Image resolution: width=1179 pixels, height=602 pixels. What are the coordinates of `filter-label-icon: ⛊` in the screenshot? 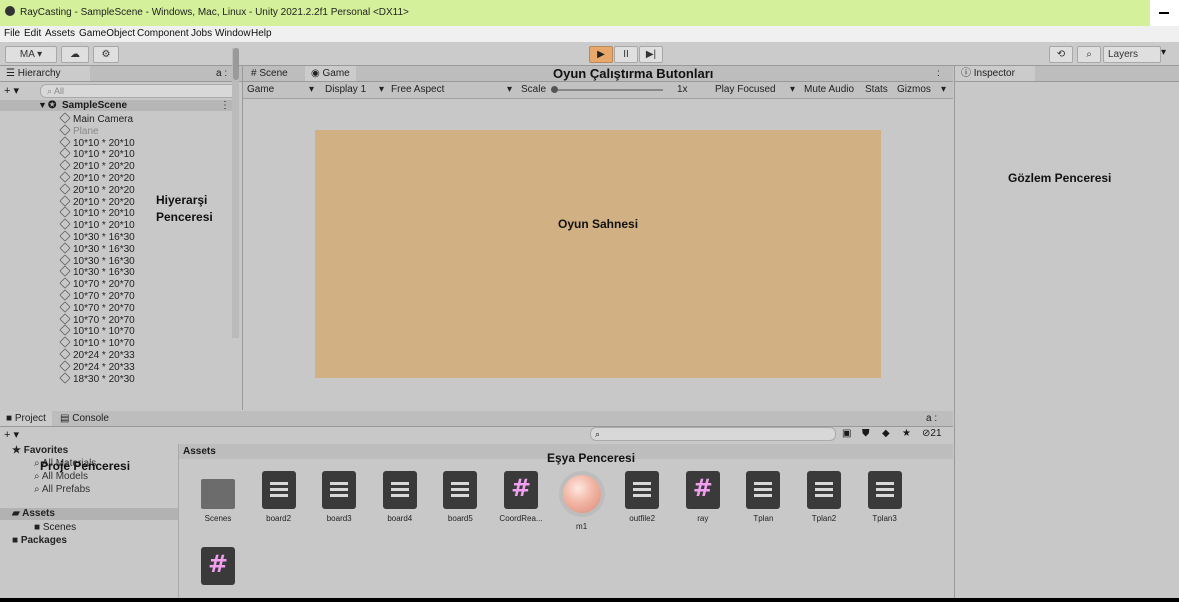 It's located at (866, 433).